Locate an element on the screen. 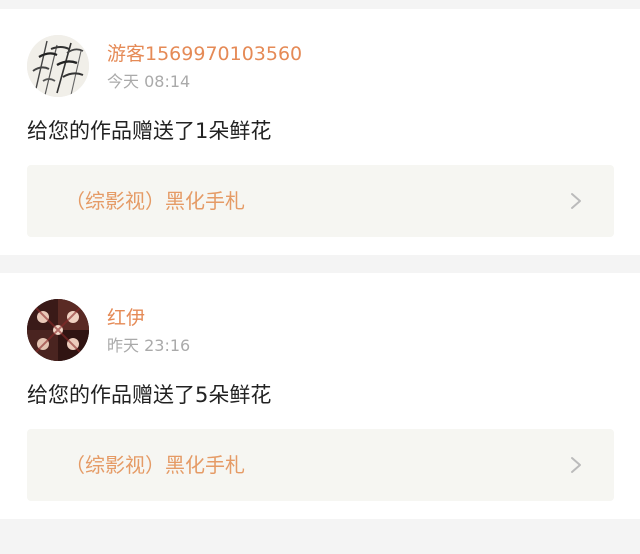 Image resolution: width=640 pixels, height=554 pixels. timestamp: 今天 08:14 is located at coordinates (149, 81).